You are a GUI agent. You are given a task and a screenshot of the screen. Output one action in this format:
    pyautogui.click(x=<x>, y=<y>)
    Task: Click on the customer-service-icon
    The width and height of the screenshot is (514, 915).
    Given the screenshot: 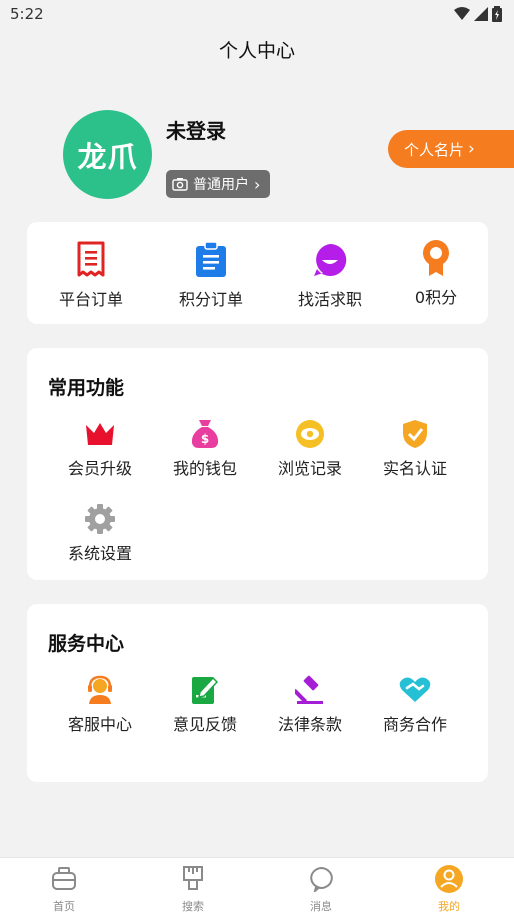 What is the action you would take?
    pyautogui.click(x=100, y=689)
    